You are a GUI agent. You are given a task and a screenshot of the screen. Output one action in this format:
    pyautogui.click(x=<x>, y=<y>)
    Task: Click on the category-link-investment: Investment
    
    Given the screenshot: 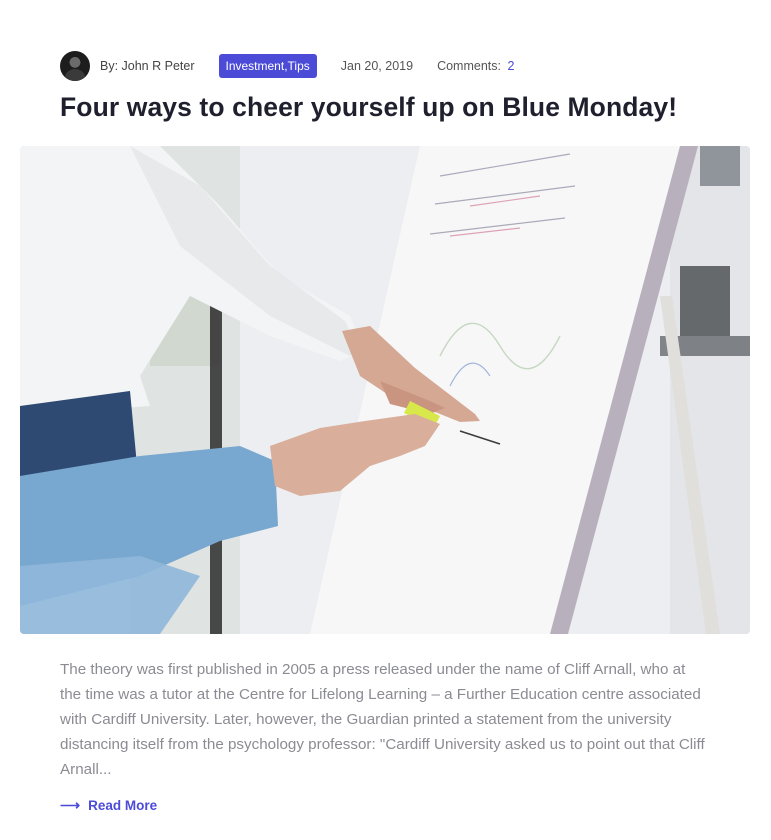 What is the action you would take?
    pyautogui.click(x=255, y=66)
    